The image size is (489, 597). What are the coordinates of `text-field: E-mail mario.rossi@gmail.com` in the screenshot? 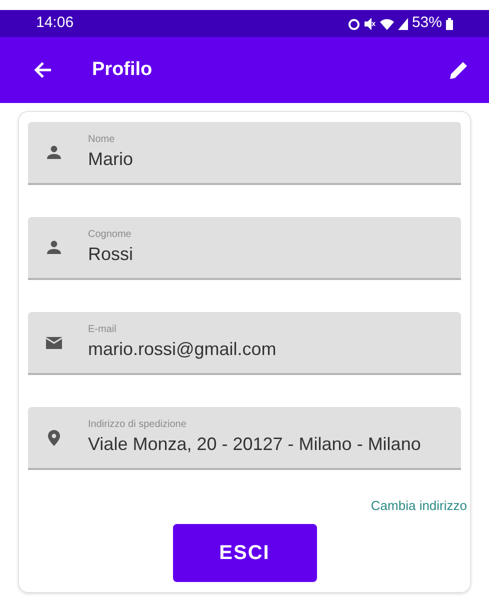 It's located at (244, 343).